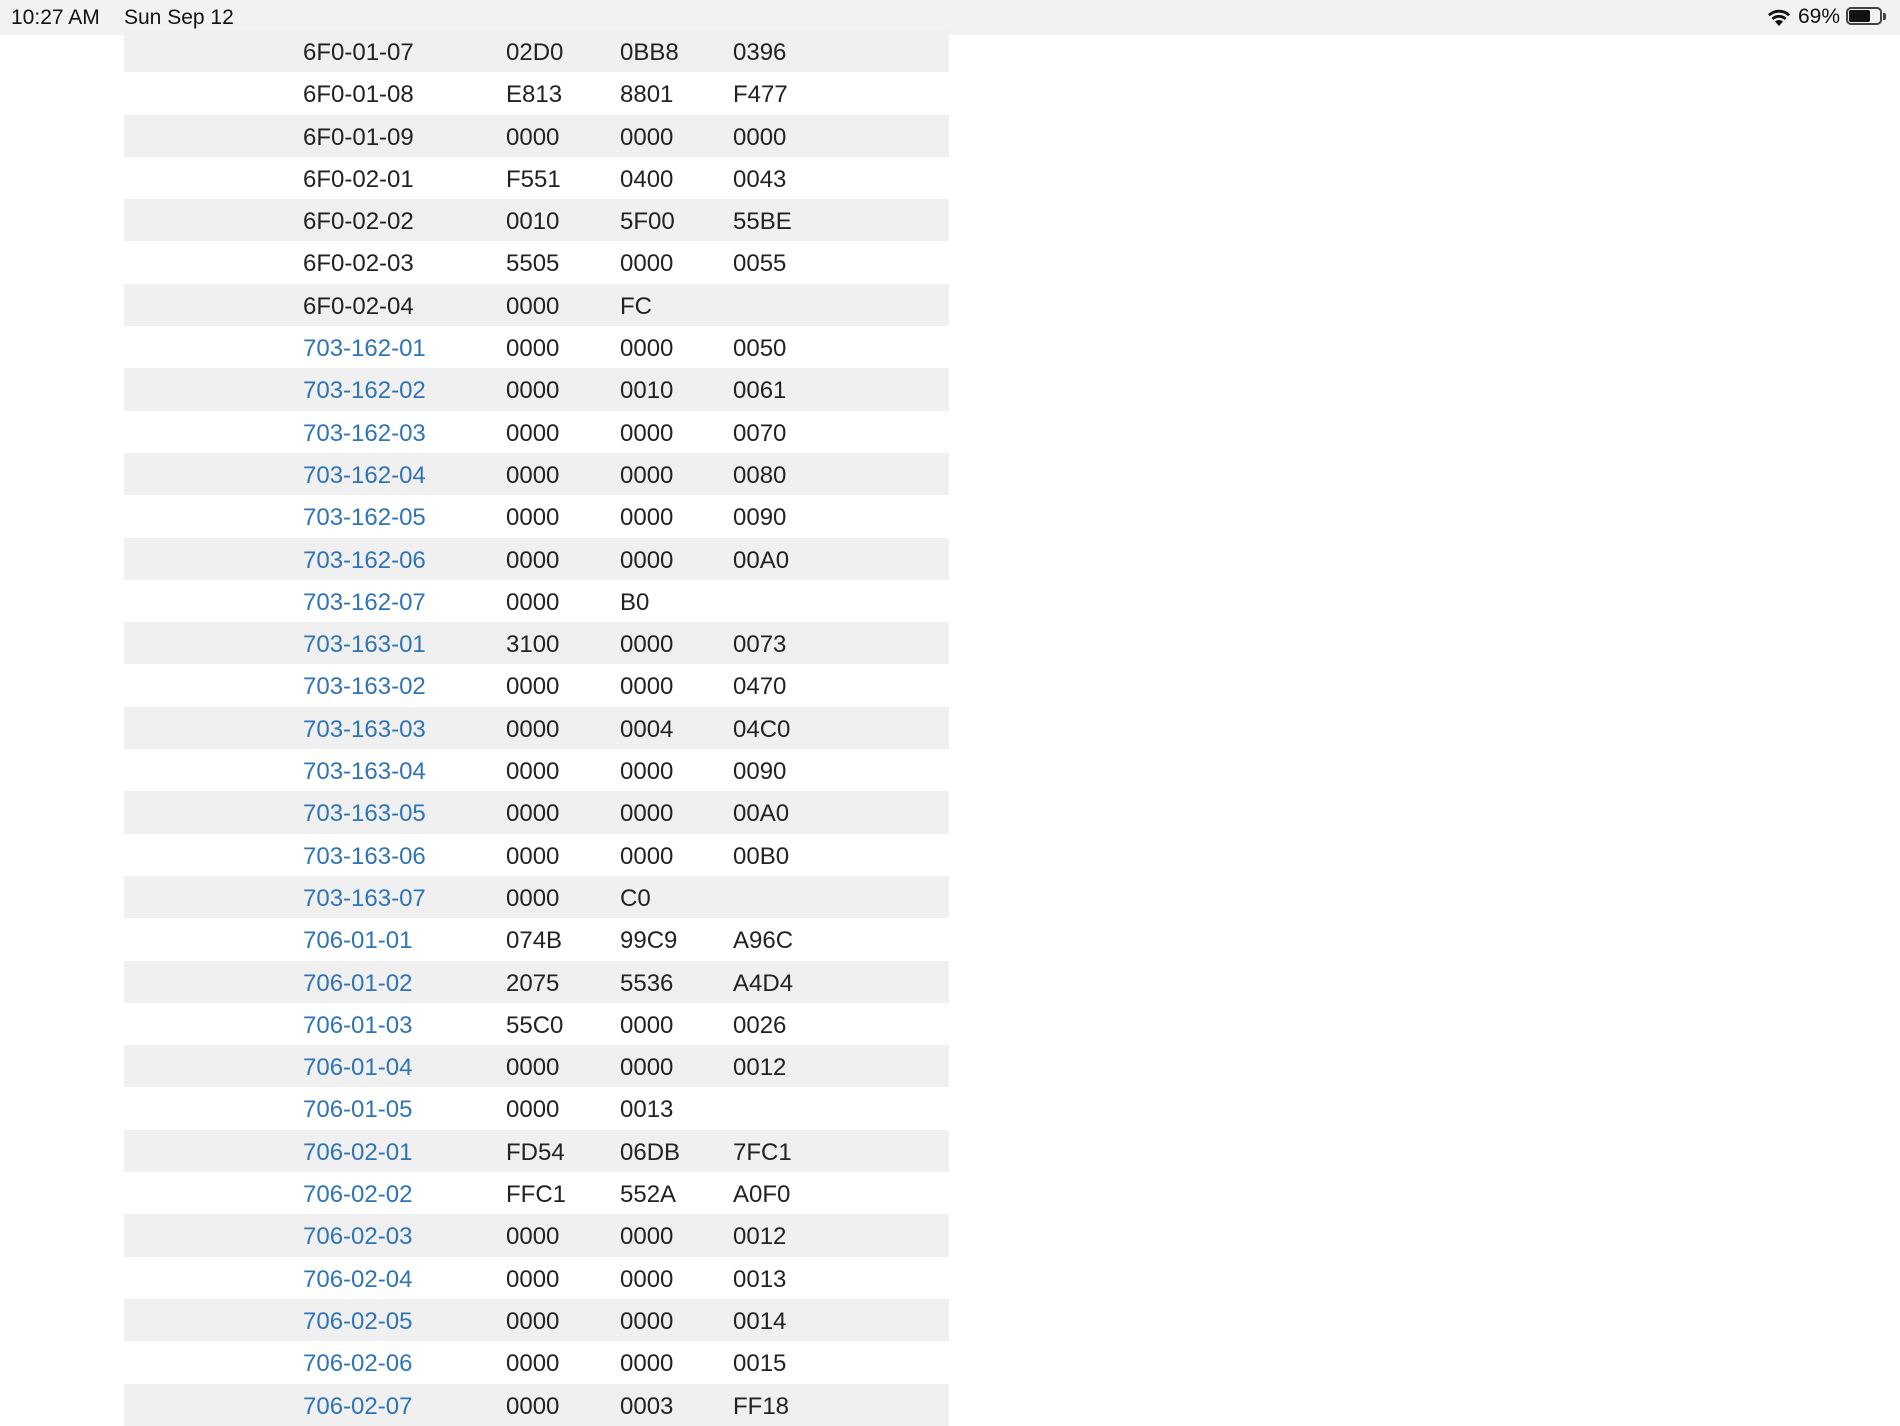 The width and height of the screenshot is (1900, 1426). Describe the element at coordinates (533, 179) in the screenshot. I see `row-value-a: F551` at that location.